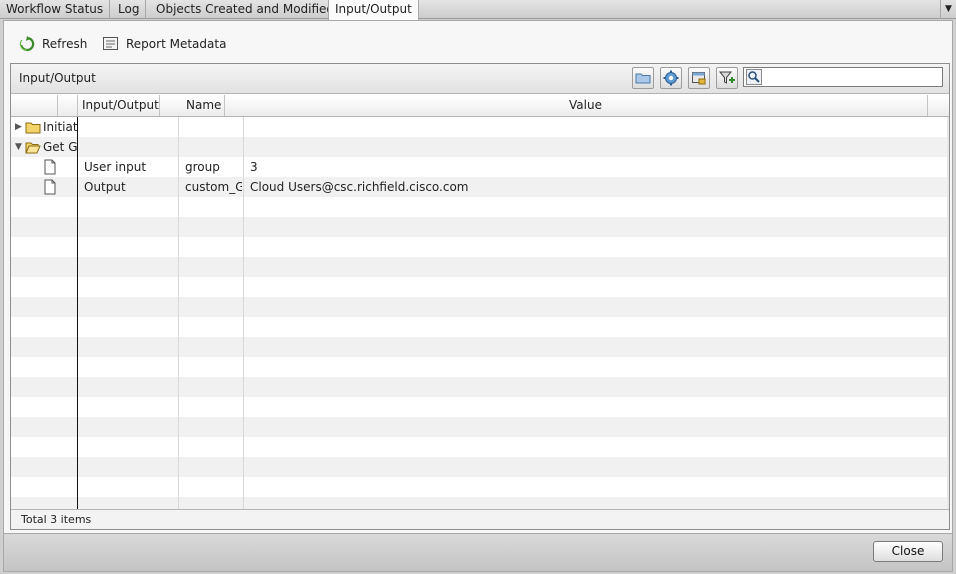 The height and width of the screenshot is (574, 956). What do you see at coordinates (176, 44) in the screenshot?
I see `report-metadata-label: Report Metadata` at bounding box center [176, 44].